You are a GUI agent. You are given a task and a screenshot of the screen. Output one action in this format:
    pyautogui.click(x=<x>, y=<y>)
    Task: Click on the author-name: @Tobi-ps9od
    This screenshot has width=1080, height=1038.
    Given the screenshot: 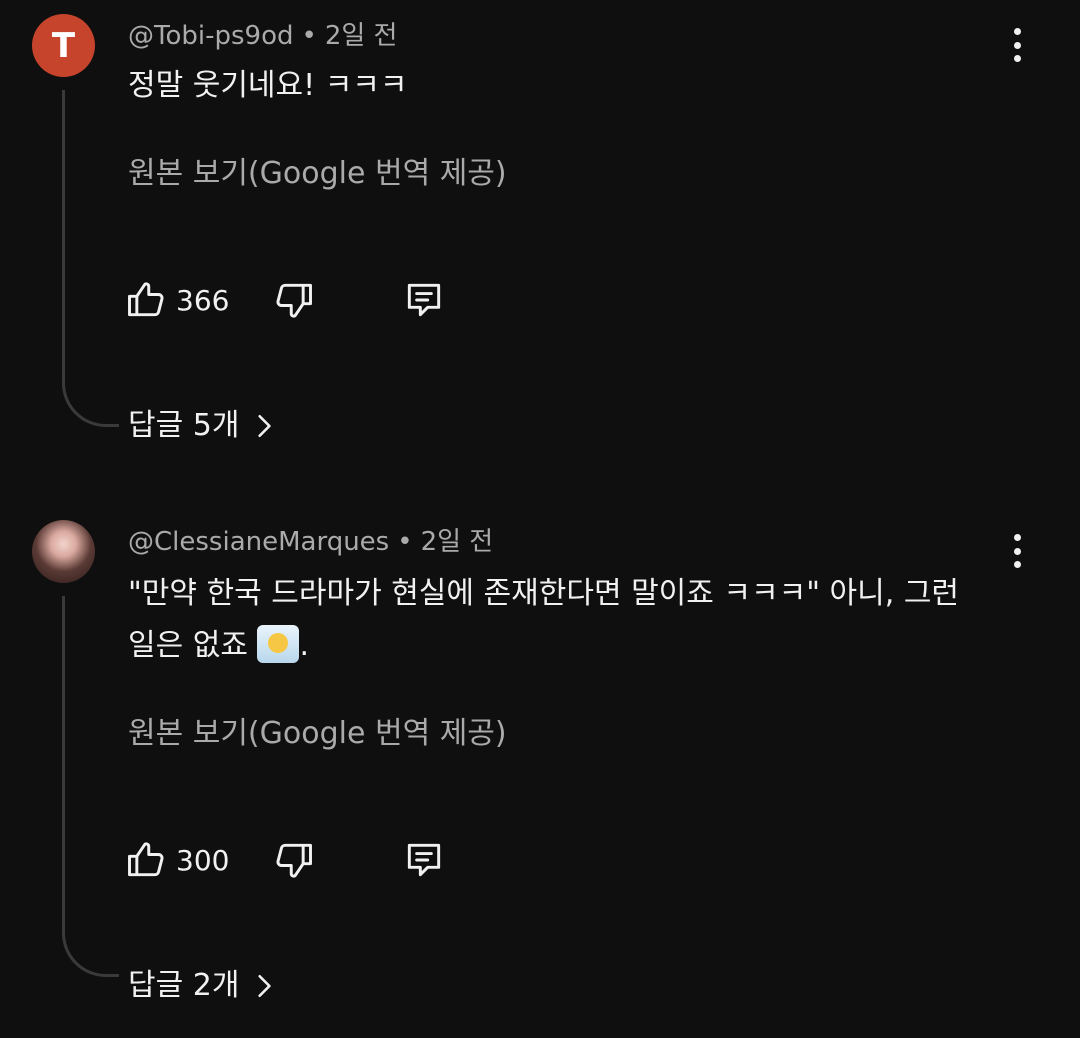 What is the action you would take?
    pyautogui.click(x=210, y=36)
    